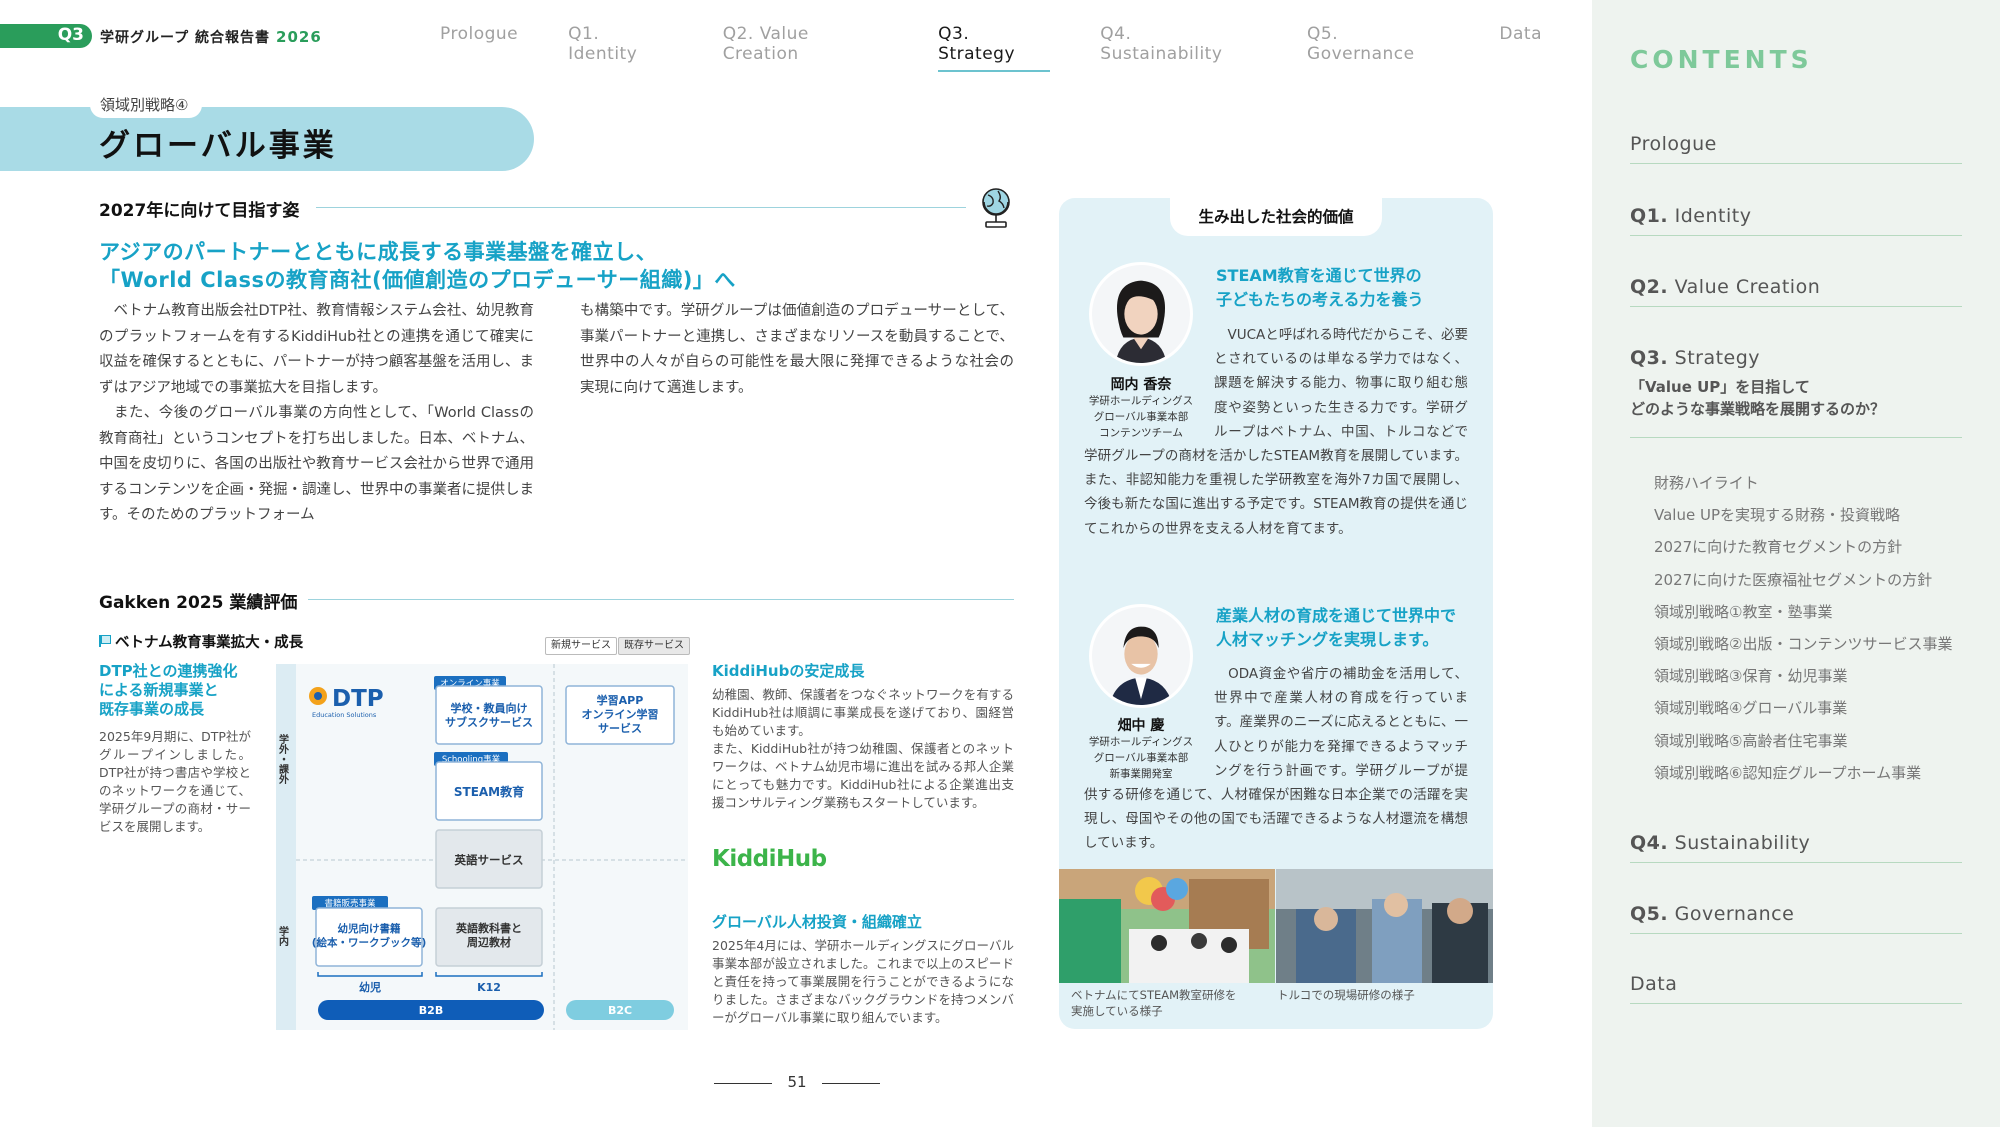 The height and width of the screenshot is (1127, 2000). I want to click on vietnam-section-title-text: ベトナム教育事業拡大・成長, so click(209, 643).